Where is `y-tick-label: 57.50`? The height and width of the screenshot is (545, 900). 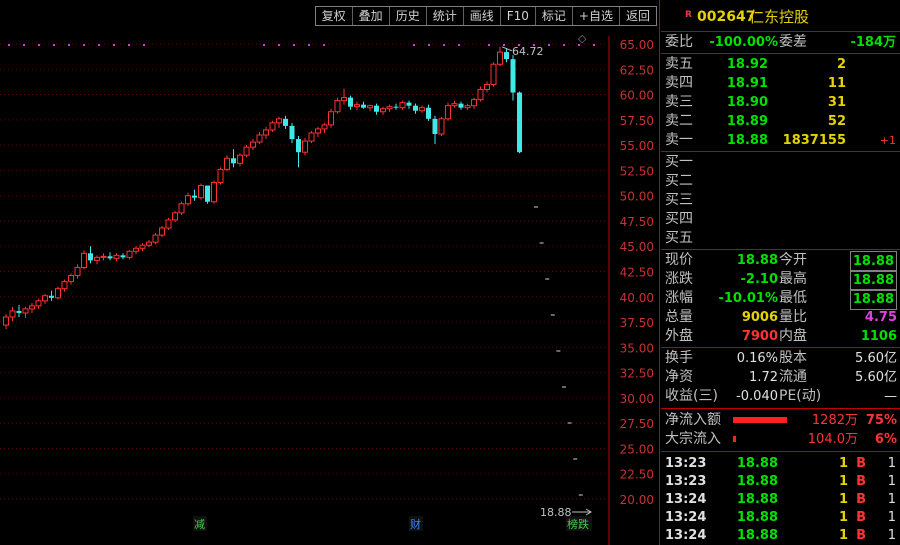
y-tick-label: 57.50 is located at coordinates (637, 121).